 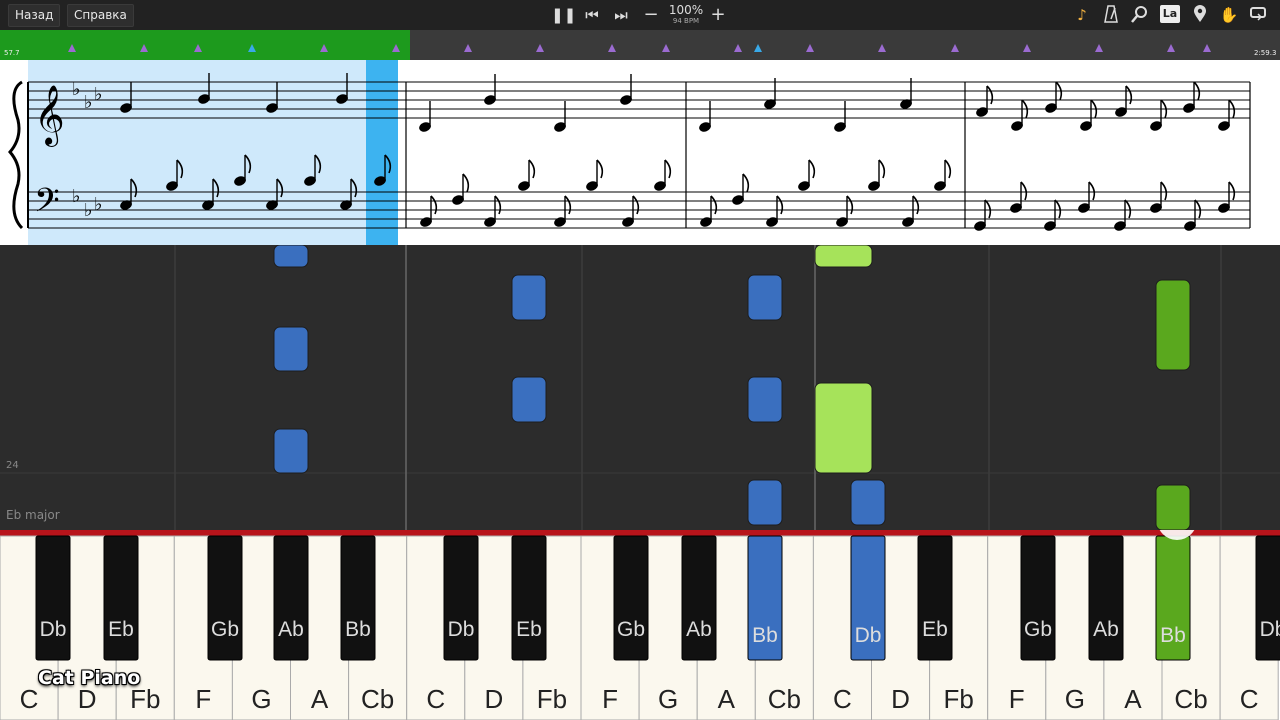 I want to click on pause-icon: ❚❚, so click(x=563, y=15).